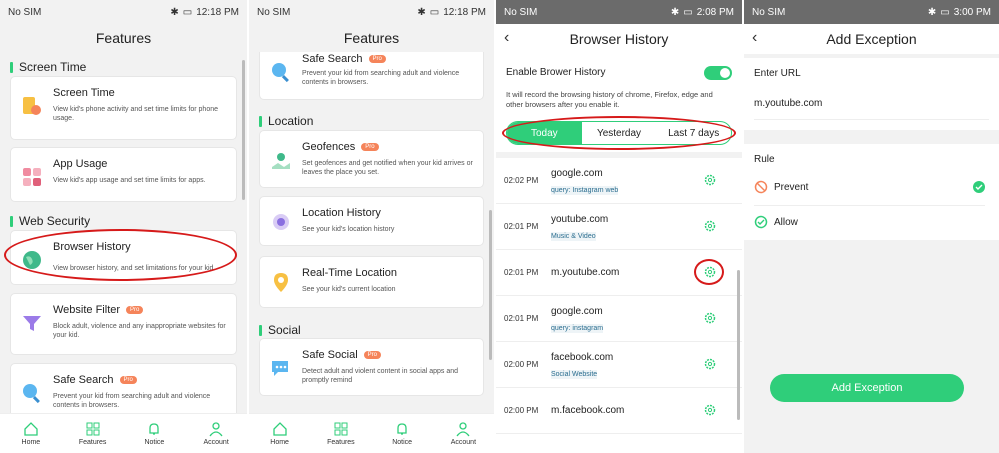  I want to click on map-pin-icon, so click(281, 161).